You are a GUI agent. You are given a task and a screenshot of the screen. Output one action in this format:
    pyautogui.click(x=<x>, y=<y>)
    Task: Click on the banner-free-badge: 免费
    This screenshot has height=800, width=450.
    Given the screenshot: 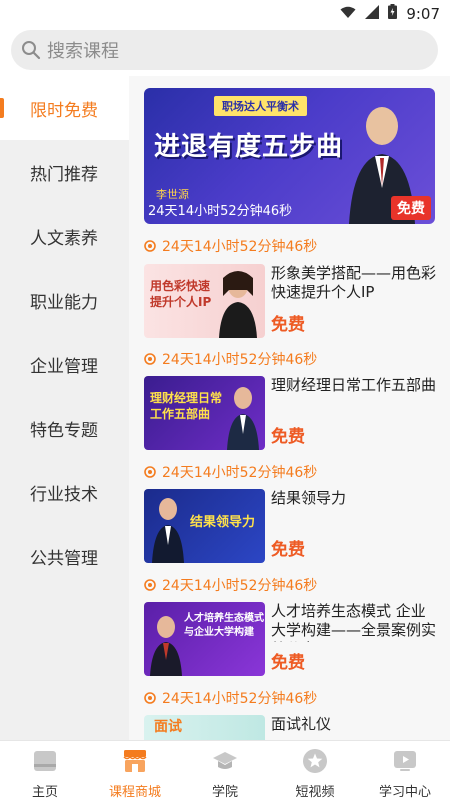 What is the action you would take?
    pyautogui.click(x=411, y=208)
    